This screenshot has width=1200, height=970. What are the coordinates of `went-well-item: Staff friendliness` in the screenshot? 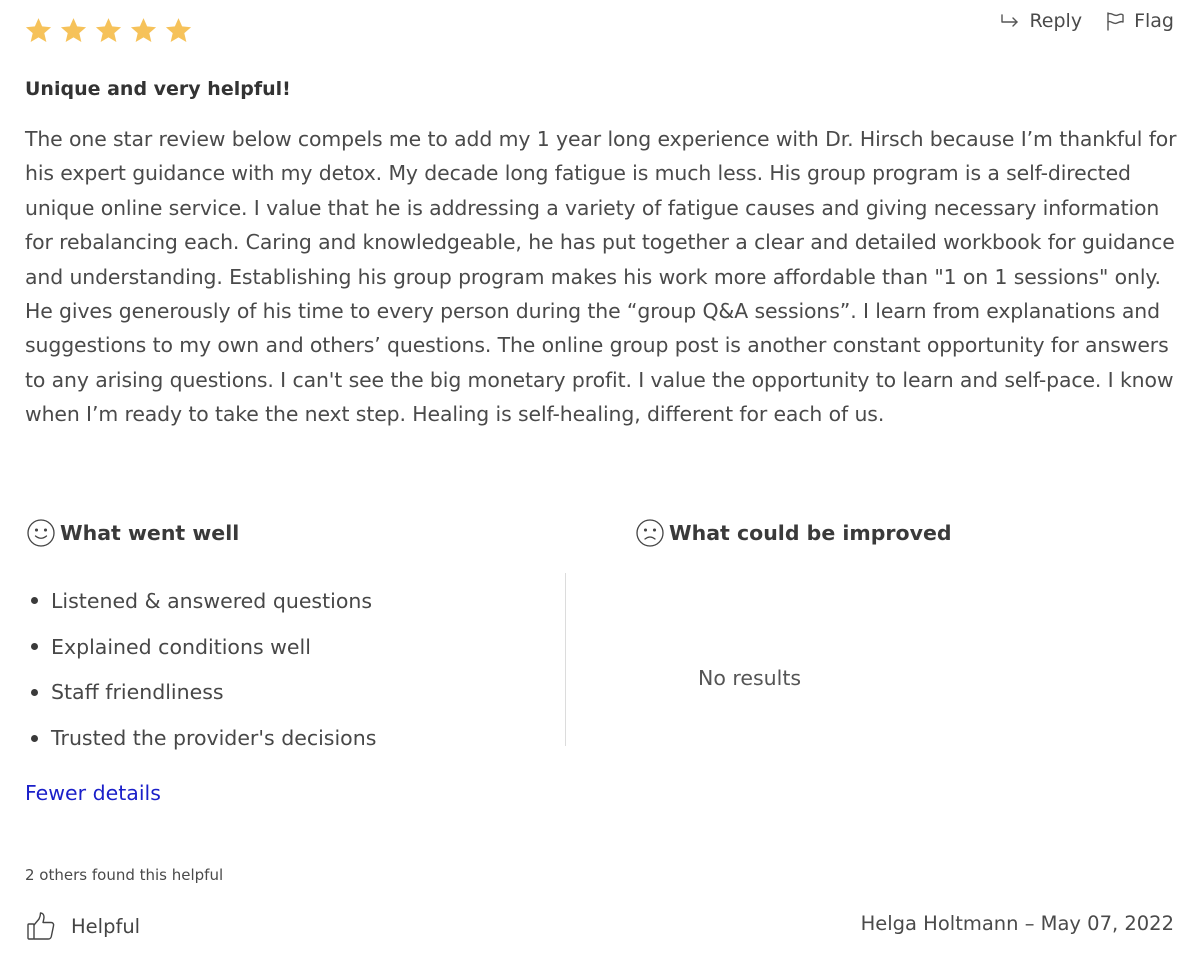 It's located at (200, 693).